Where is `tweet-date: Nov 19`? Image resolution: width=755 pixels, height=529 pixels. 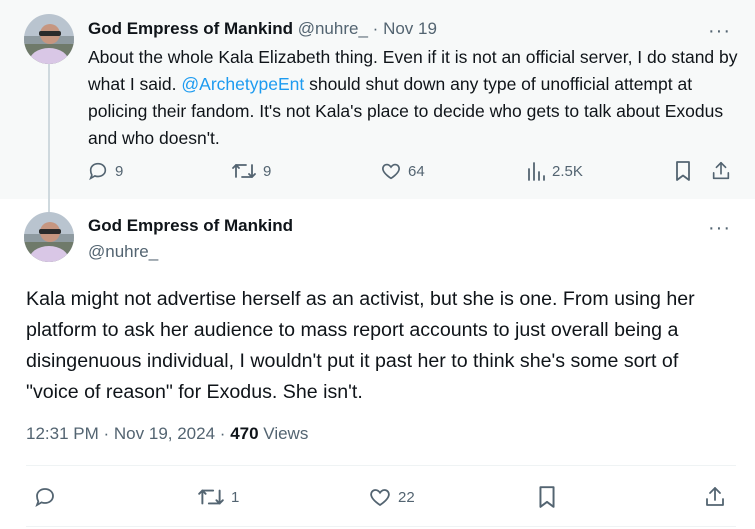
tweet-date: Nov 19 is located at coordinates (410, 28).